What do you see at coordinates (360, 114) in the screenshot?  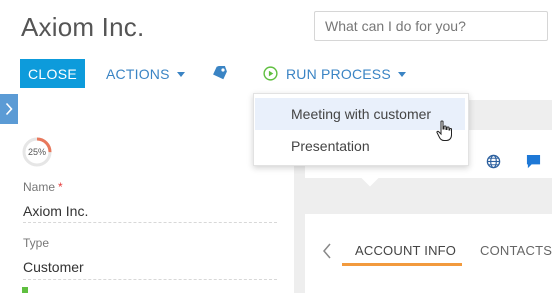 I see `menu-item-meeting-with-customer: Meeting with customer` at bounding box center [360, 114].